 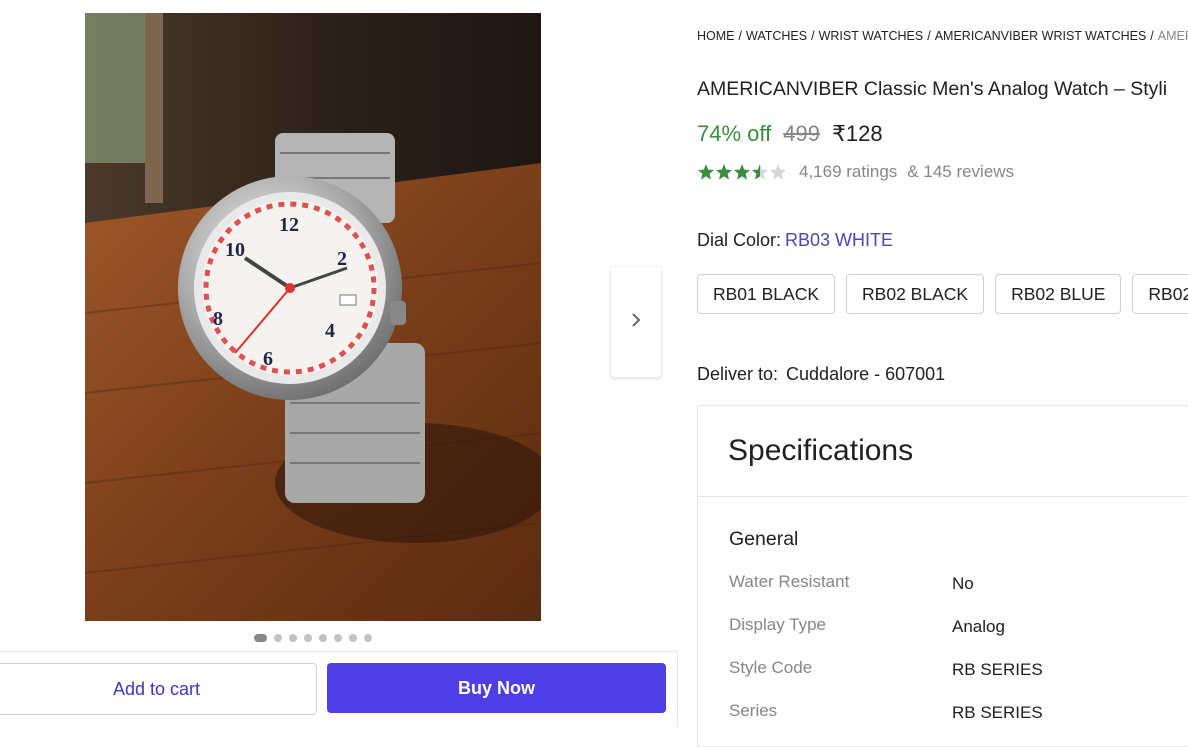 I want to click on dial-color-row: Dial Color: RB03 WHITE, so click(x=795, y=240).